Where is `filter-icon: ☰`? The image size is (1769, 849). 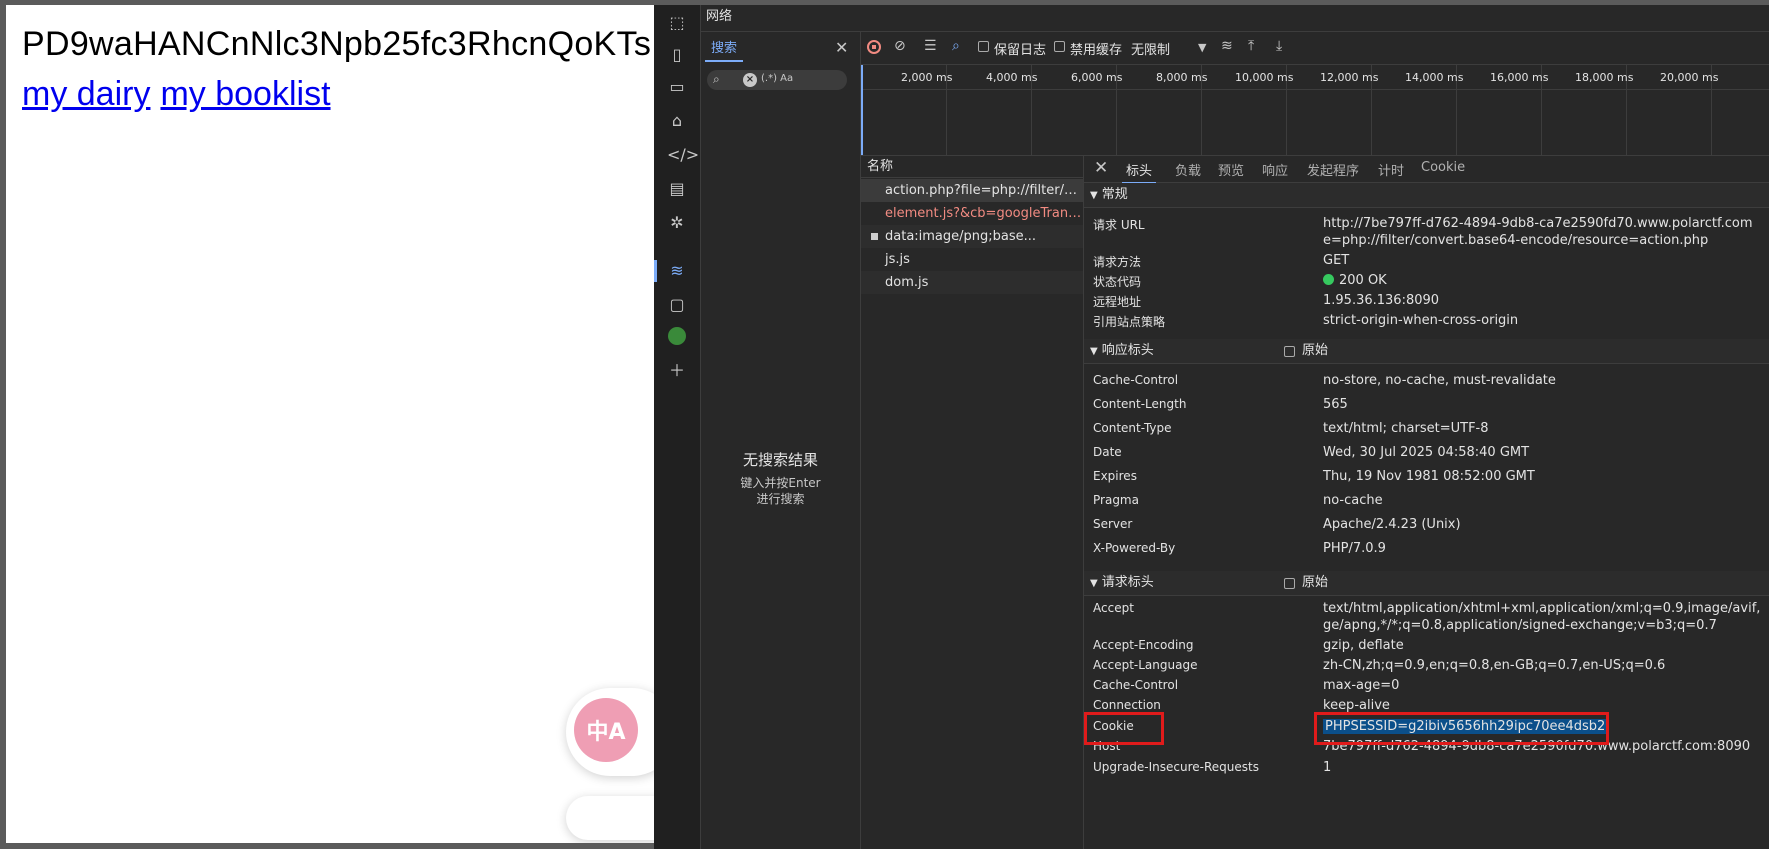
filter-icon: ☰ is located at coordinates (930, 46).